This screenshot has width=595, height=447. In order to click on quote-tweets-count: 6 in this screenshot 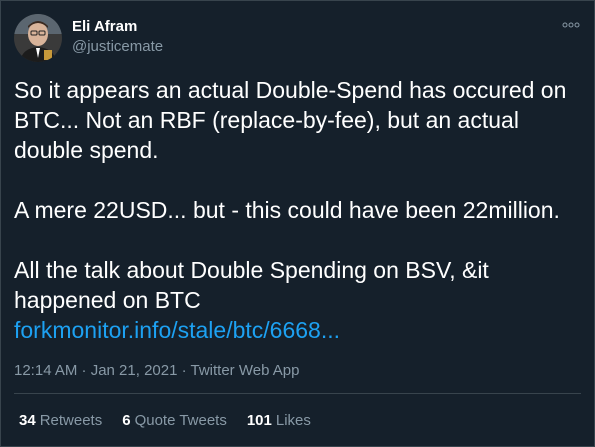, I will do `click(126, 420)`.